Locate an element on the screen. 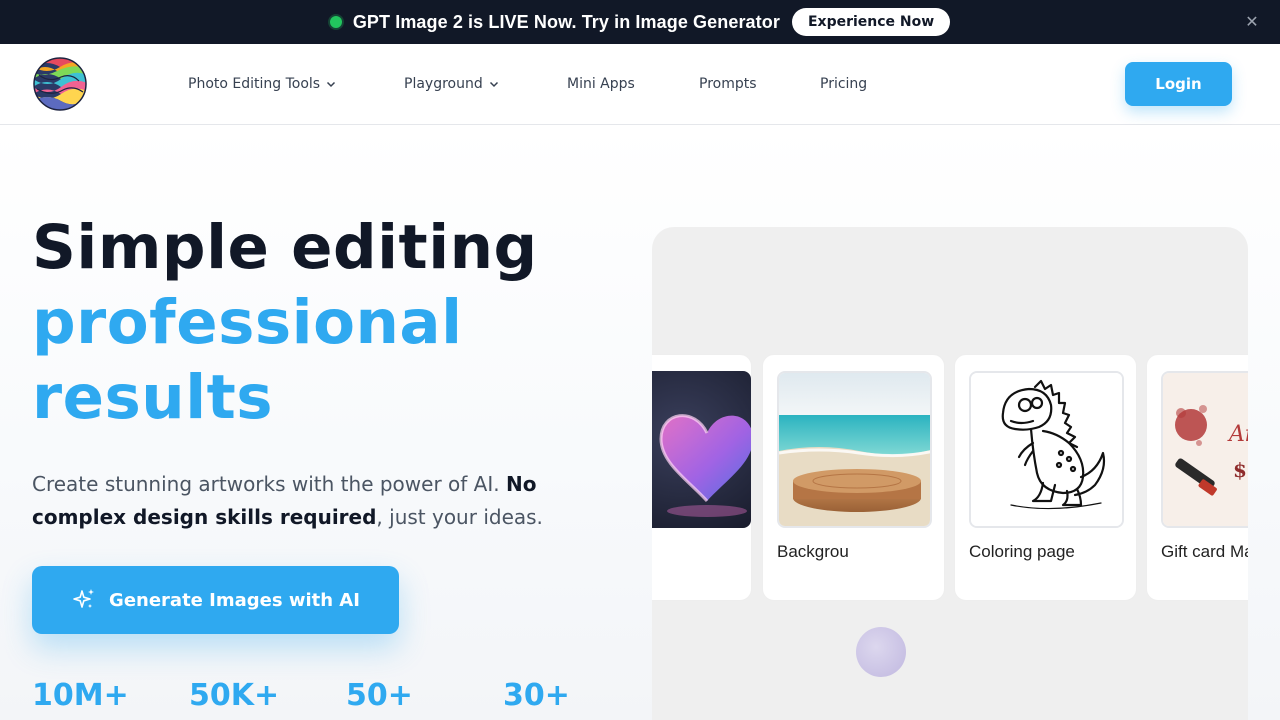  beach-podium-image is located at coordinates (854, 449).